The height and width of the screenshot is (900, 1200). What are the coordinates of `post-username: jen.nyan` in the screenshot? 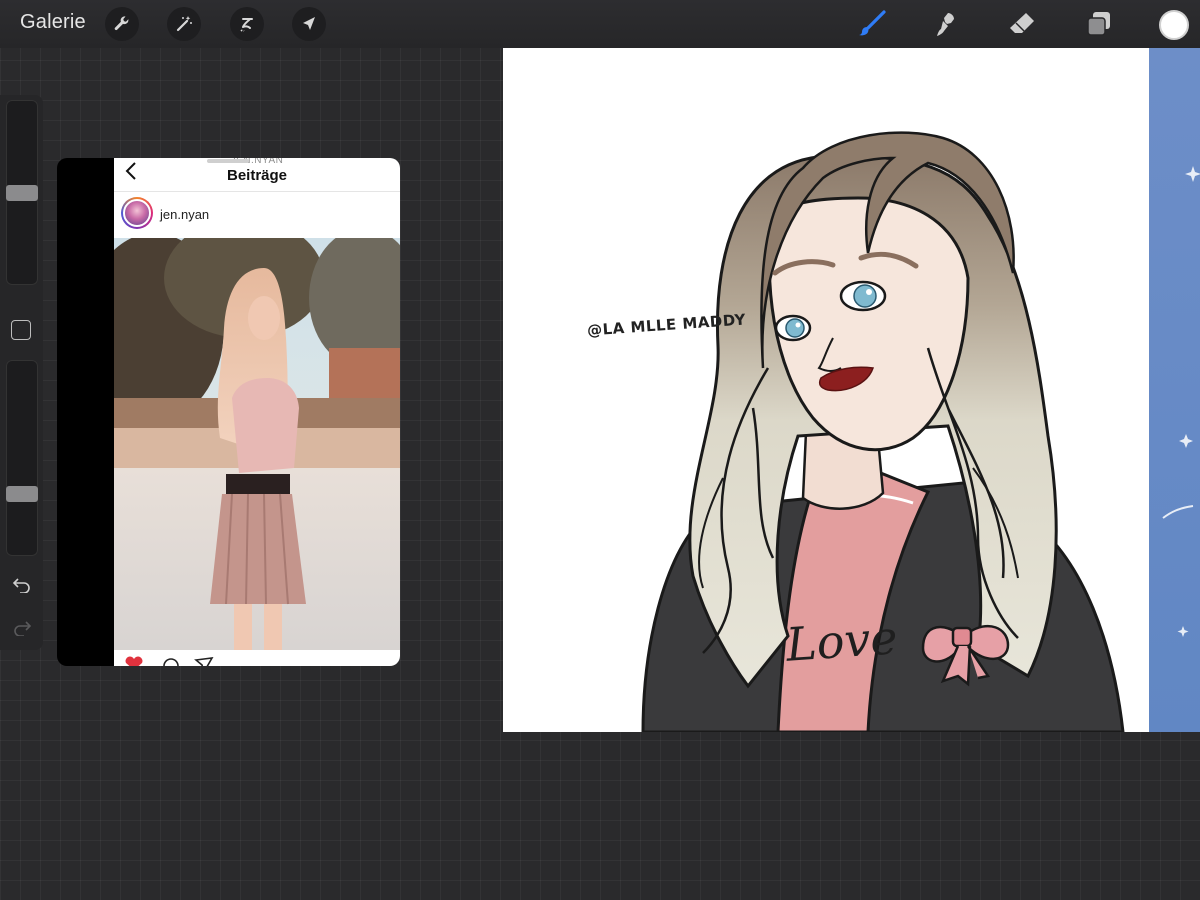 It's located at (185, 214).